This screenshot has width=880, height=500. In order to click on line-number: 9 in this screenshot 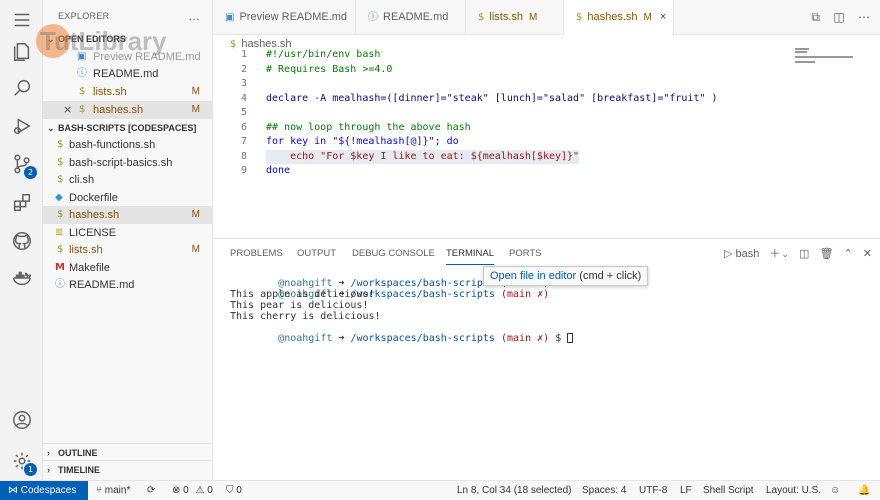, I will do `click(243, 170)`.